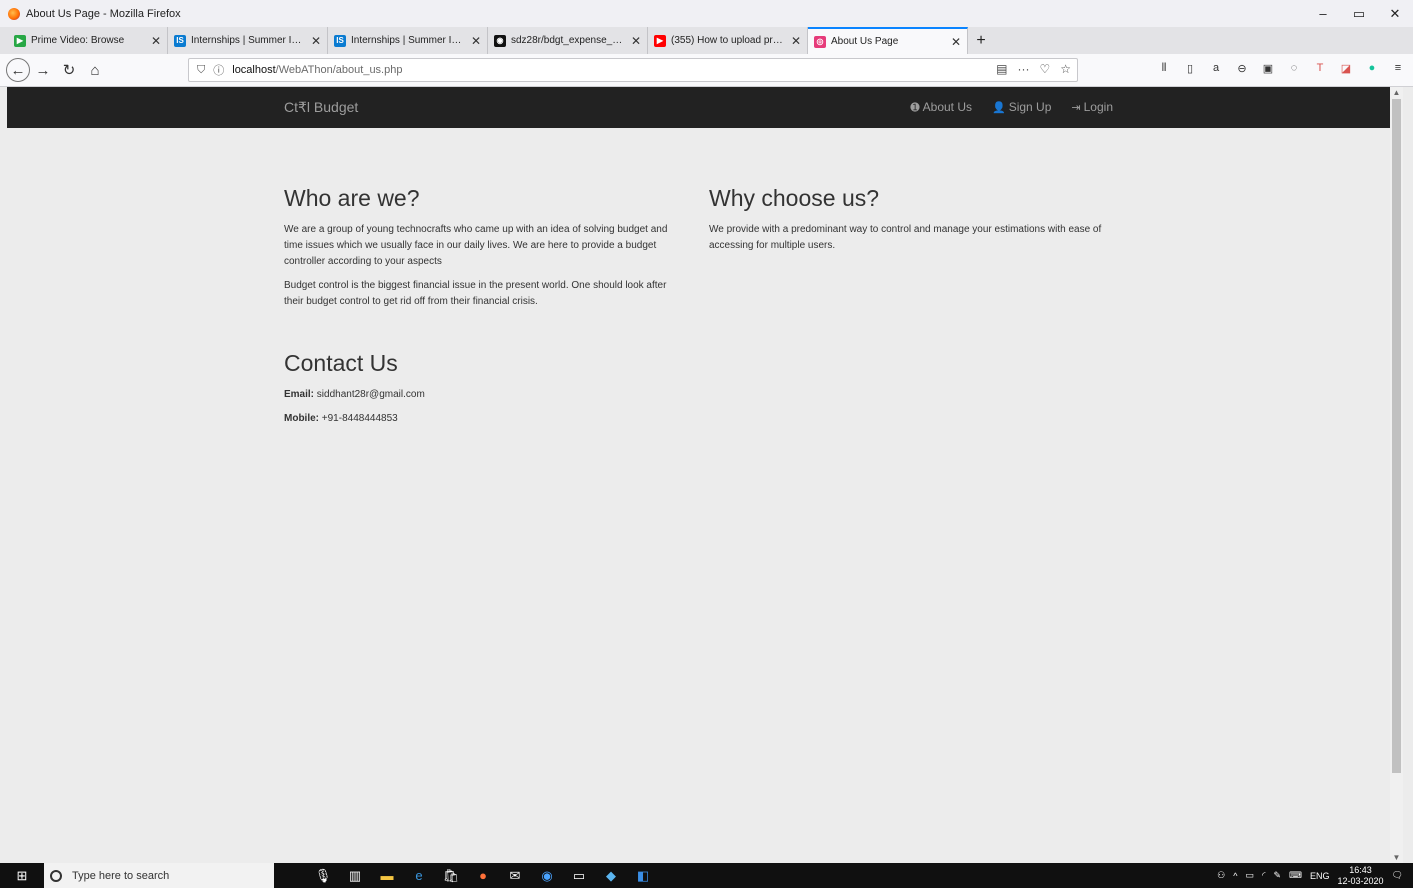 Image resolution: width=1413 pixels, height=888 pixels. Describe the element at coordinates (1294, 68) in the screenshot. I see `ghostery-icon: ◌` at that location.